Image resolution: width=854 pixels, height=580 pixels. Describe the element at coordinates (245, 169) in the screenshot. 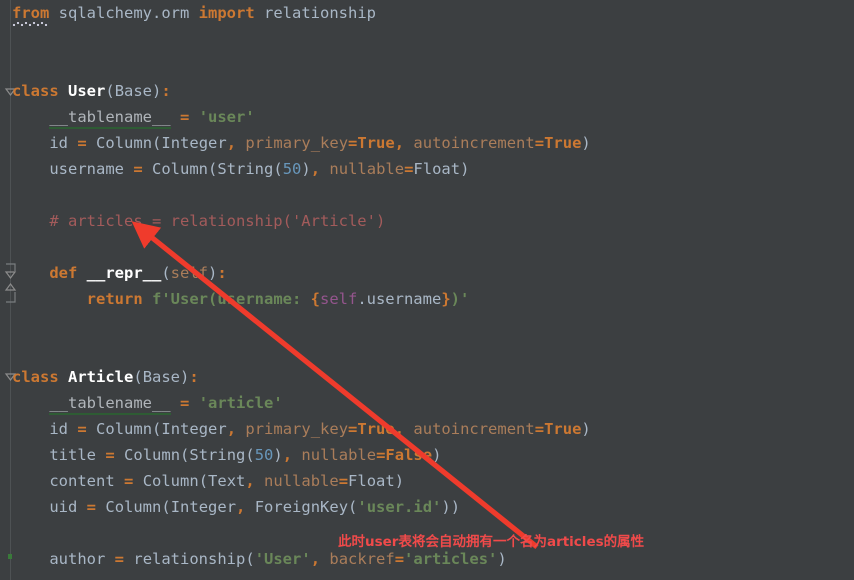

I see `code-token: String` at that location.